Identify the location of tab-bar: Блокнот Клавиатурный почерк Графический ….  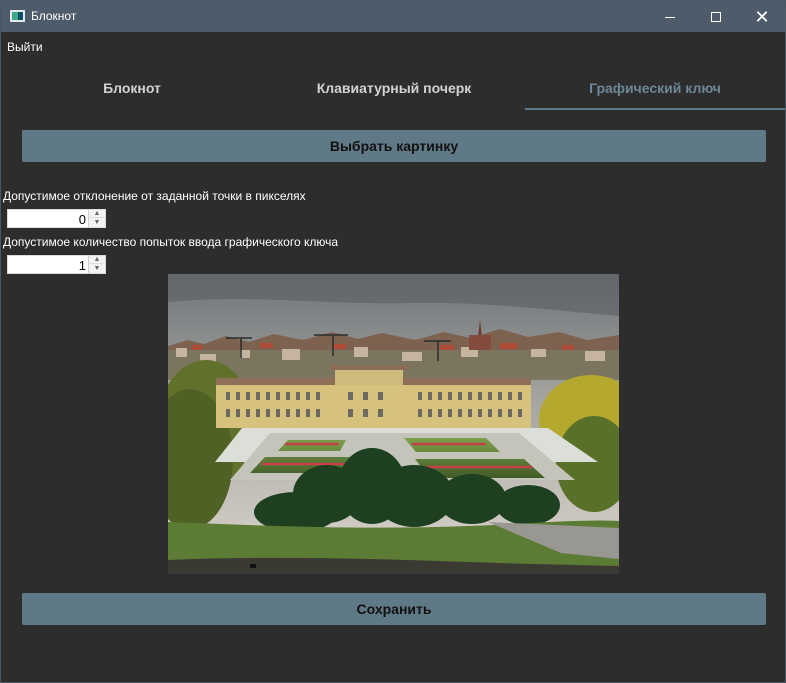
(393, 89).